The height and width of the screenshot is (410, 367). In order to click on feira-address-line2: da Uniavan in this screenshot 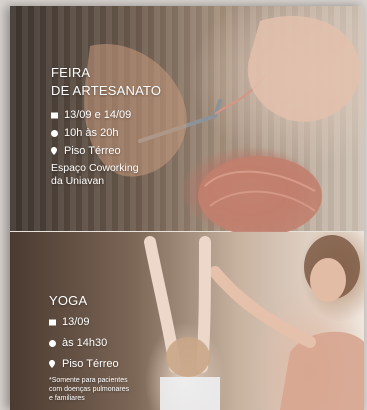, I will do `click(78, 181)`.